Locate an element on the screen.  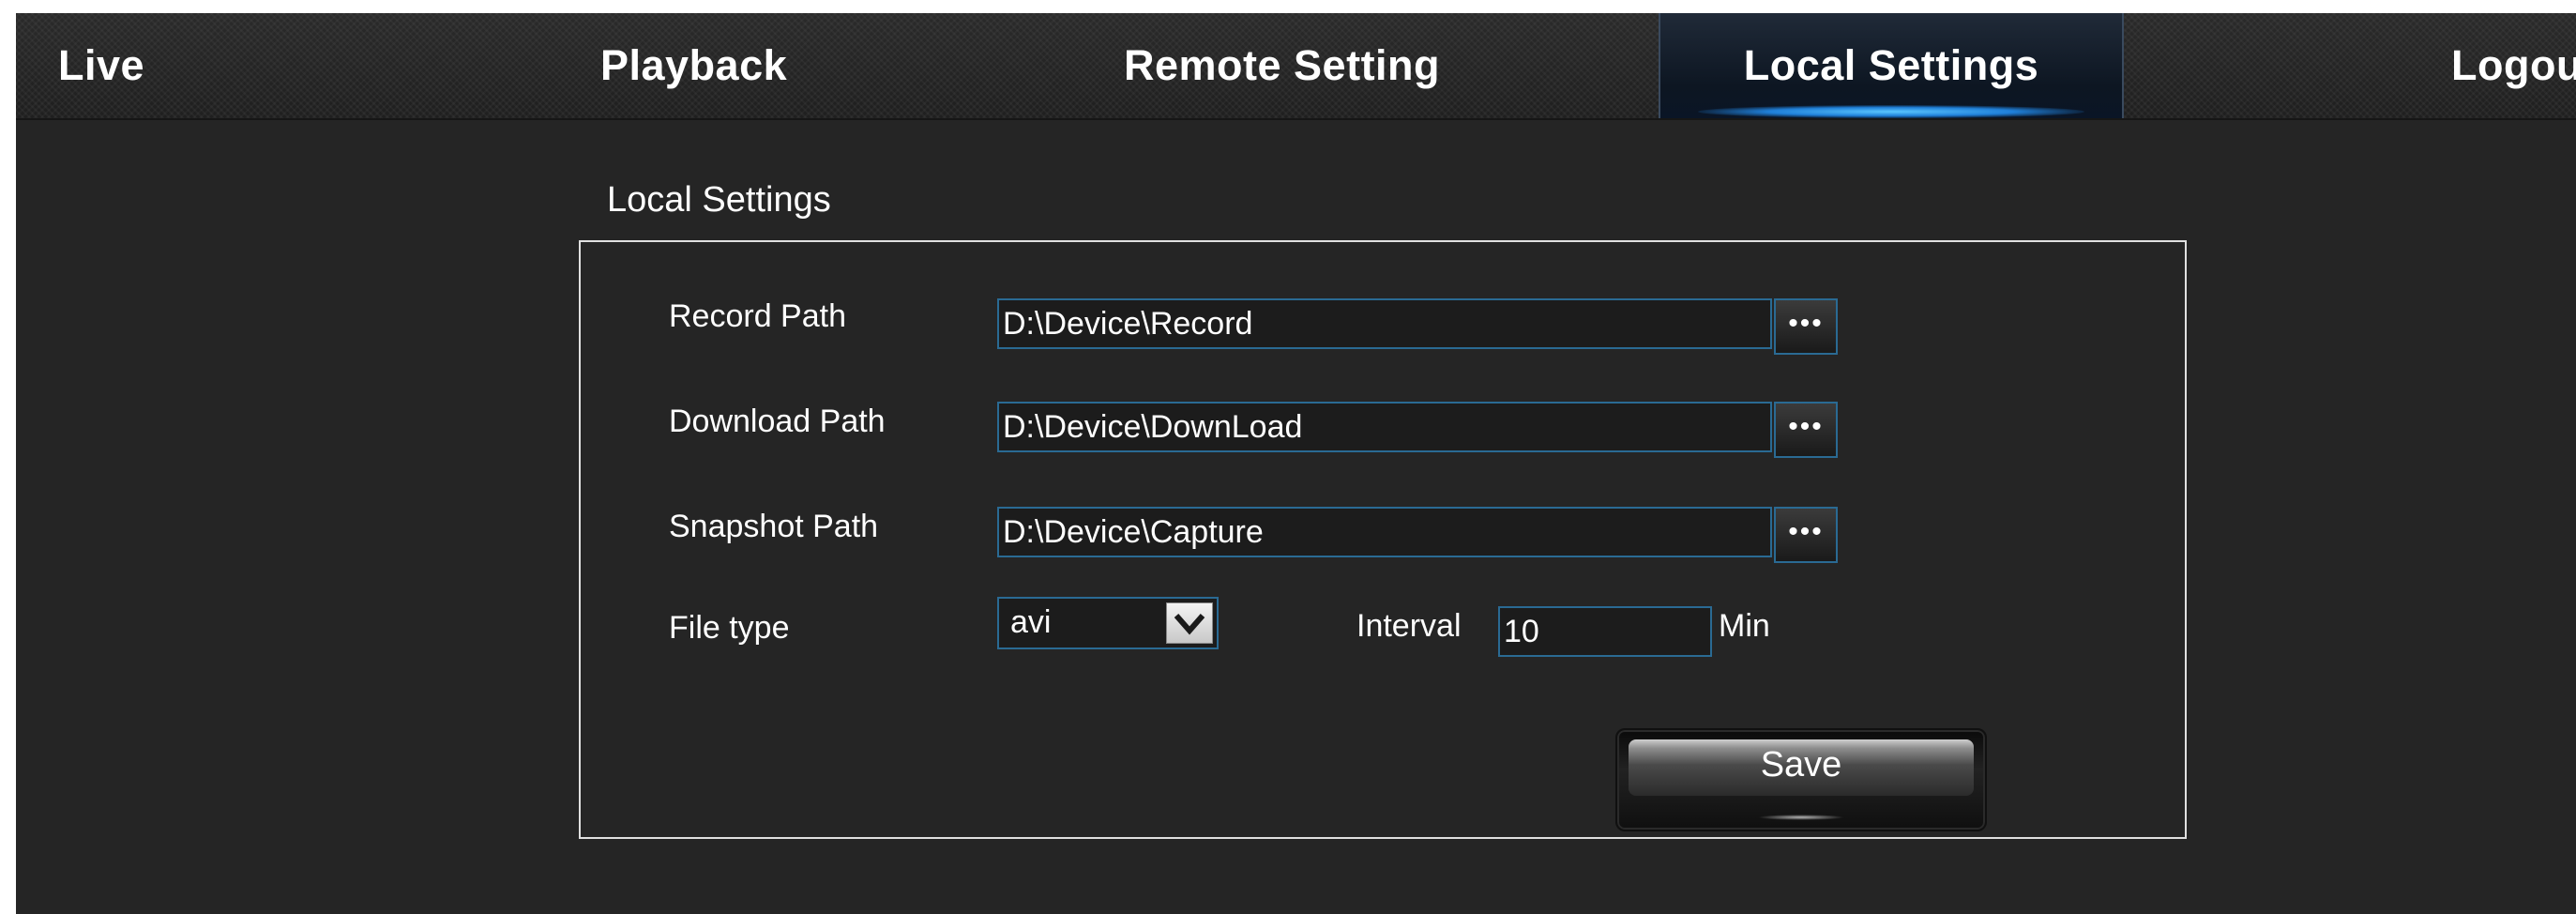
nav-tab-live: Live is located at coordinates (101, 65).